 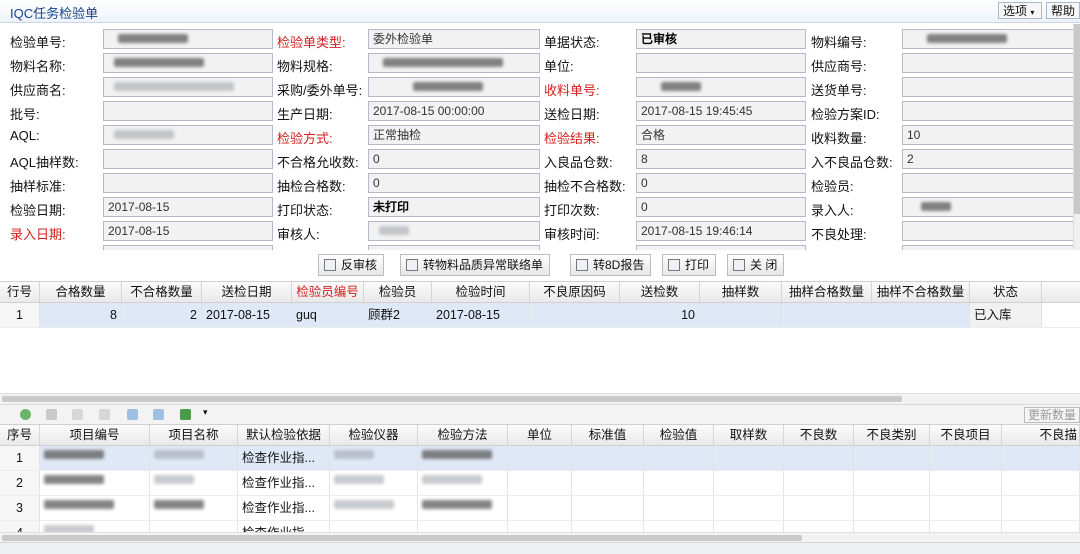 What do you see at coordinates (454, 87) in the screenshot?
I see `purchase-no-field` at bounding box center [454, 87].